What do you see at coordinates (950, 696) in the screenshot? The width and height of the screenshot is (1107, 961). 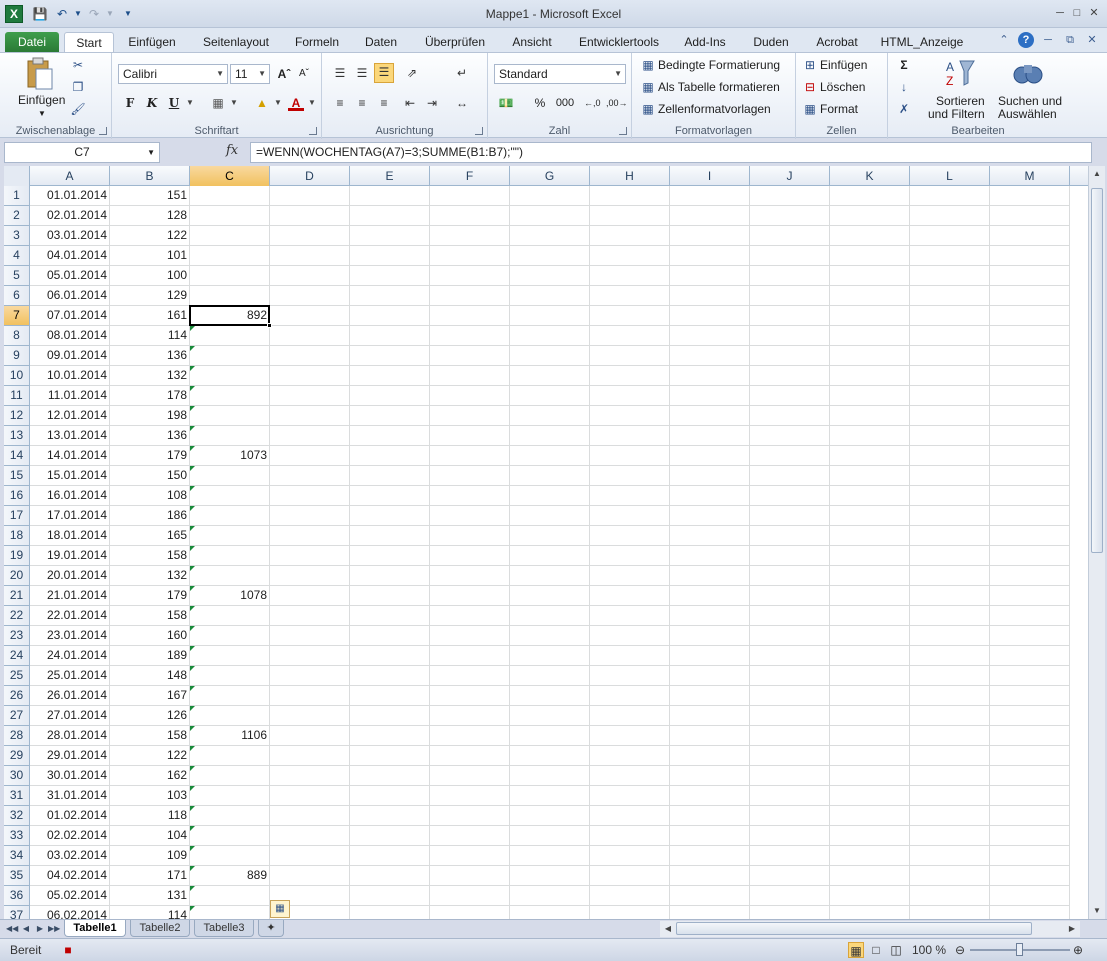 I see `cell-l26` at bounding box center [950, 696].